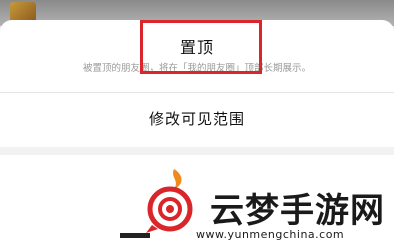  I want to click on watermark-logo-icon, so click(169, 201).